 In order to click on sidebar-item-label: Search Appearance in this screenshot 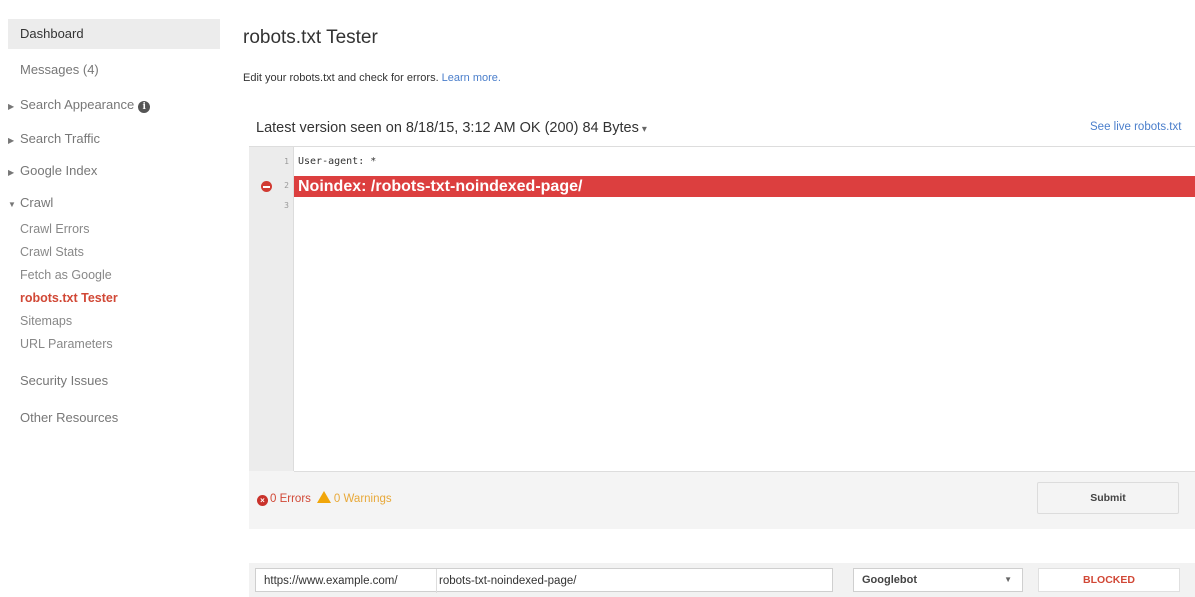, I will do `click(77, 104)`.